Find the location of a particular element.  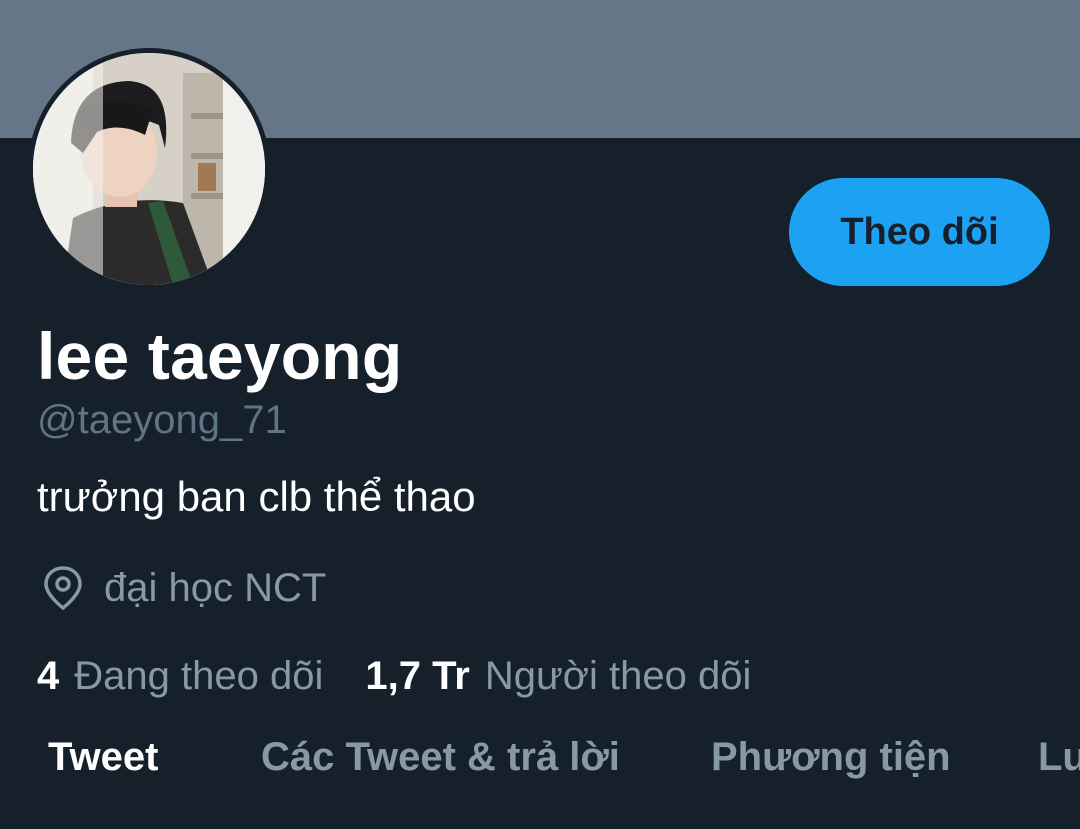

following-stat: 4 Đang theo dõi is located at coordinates (180, 676).